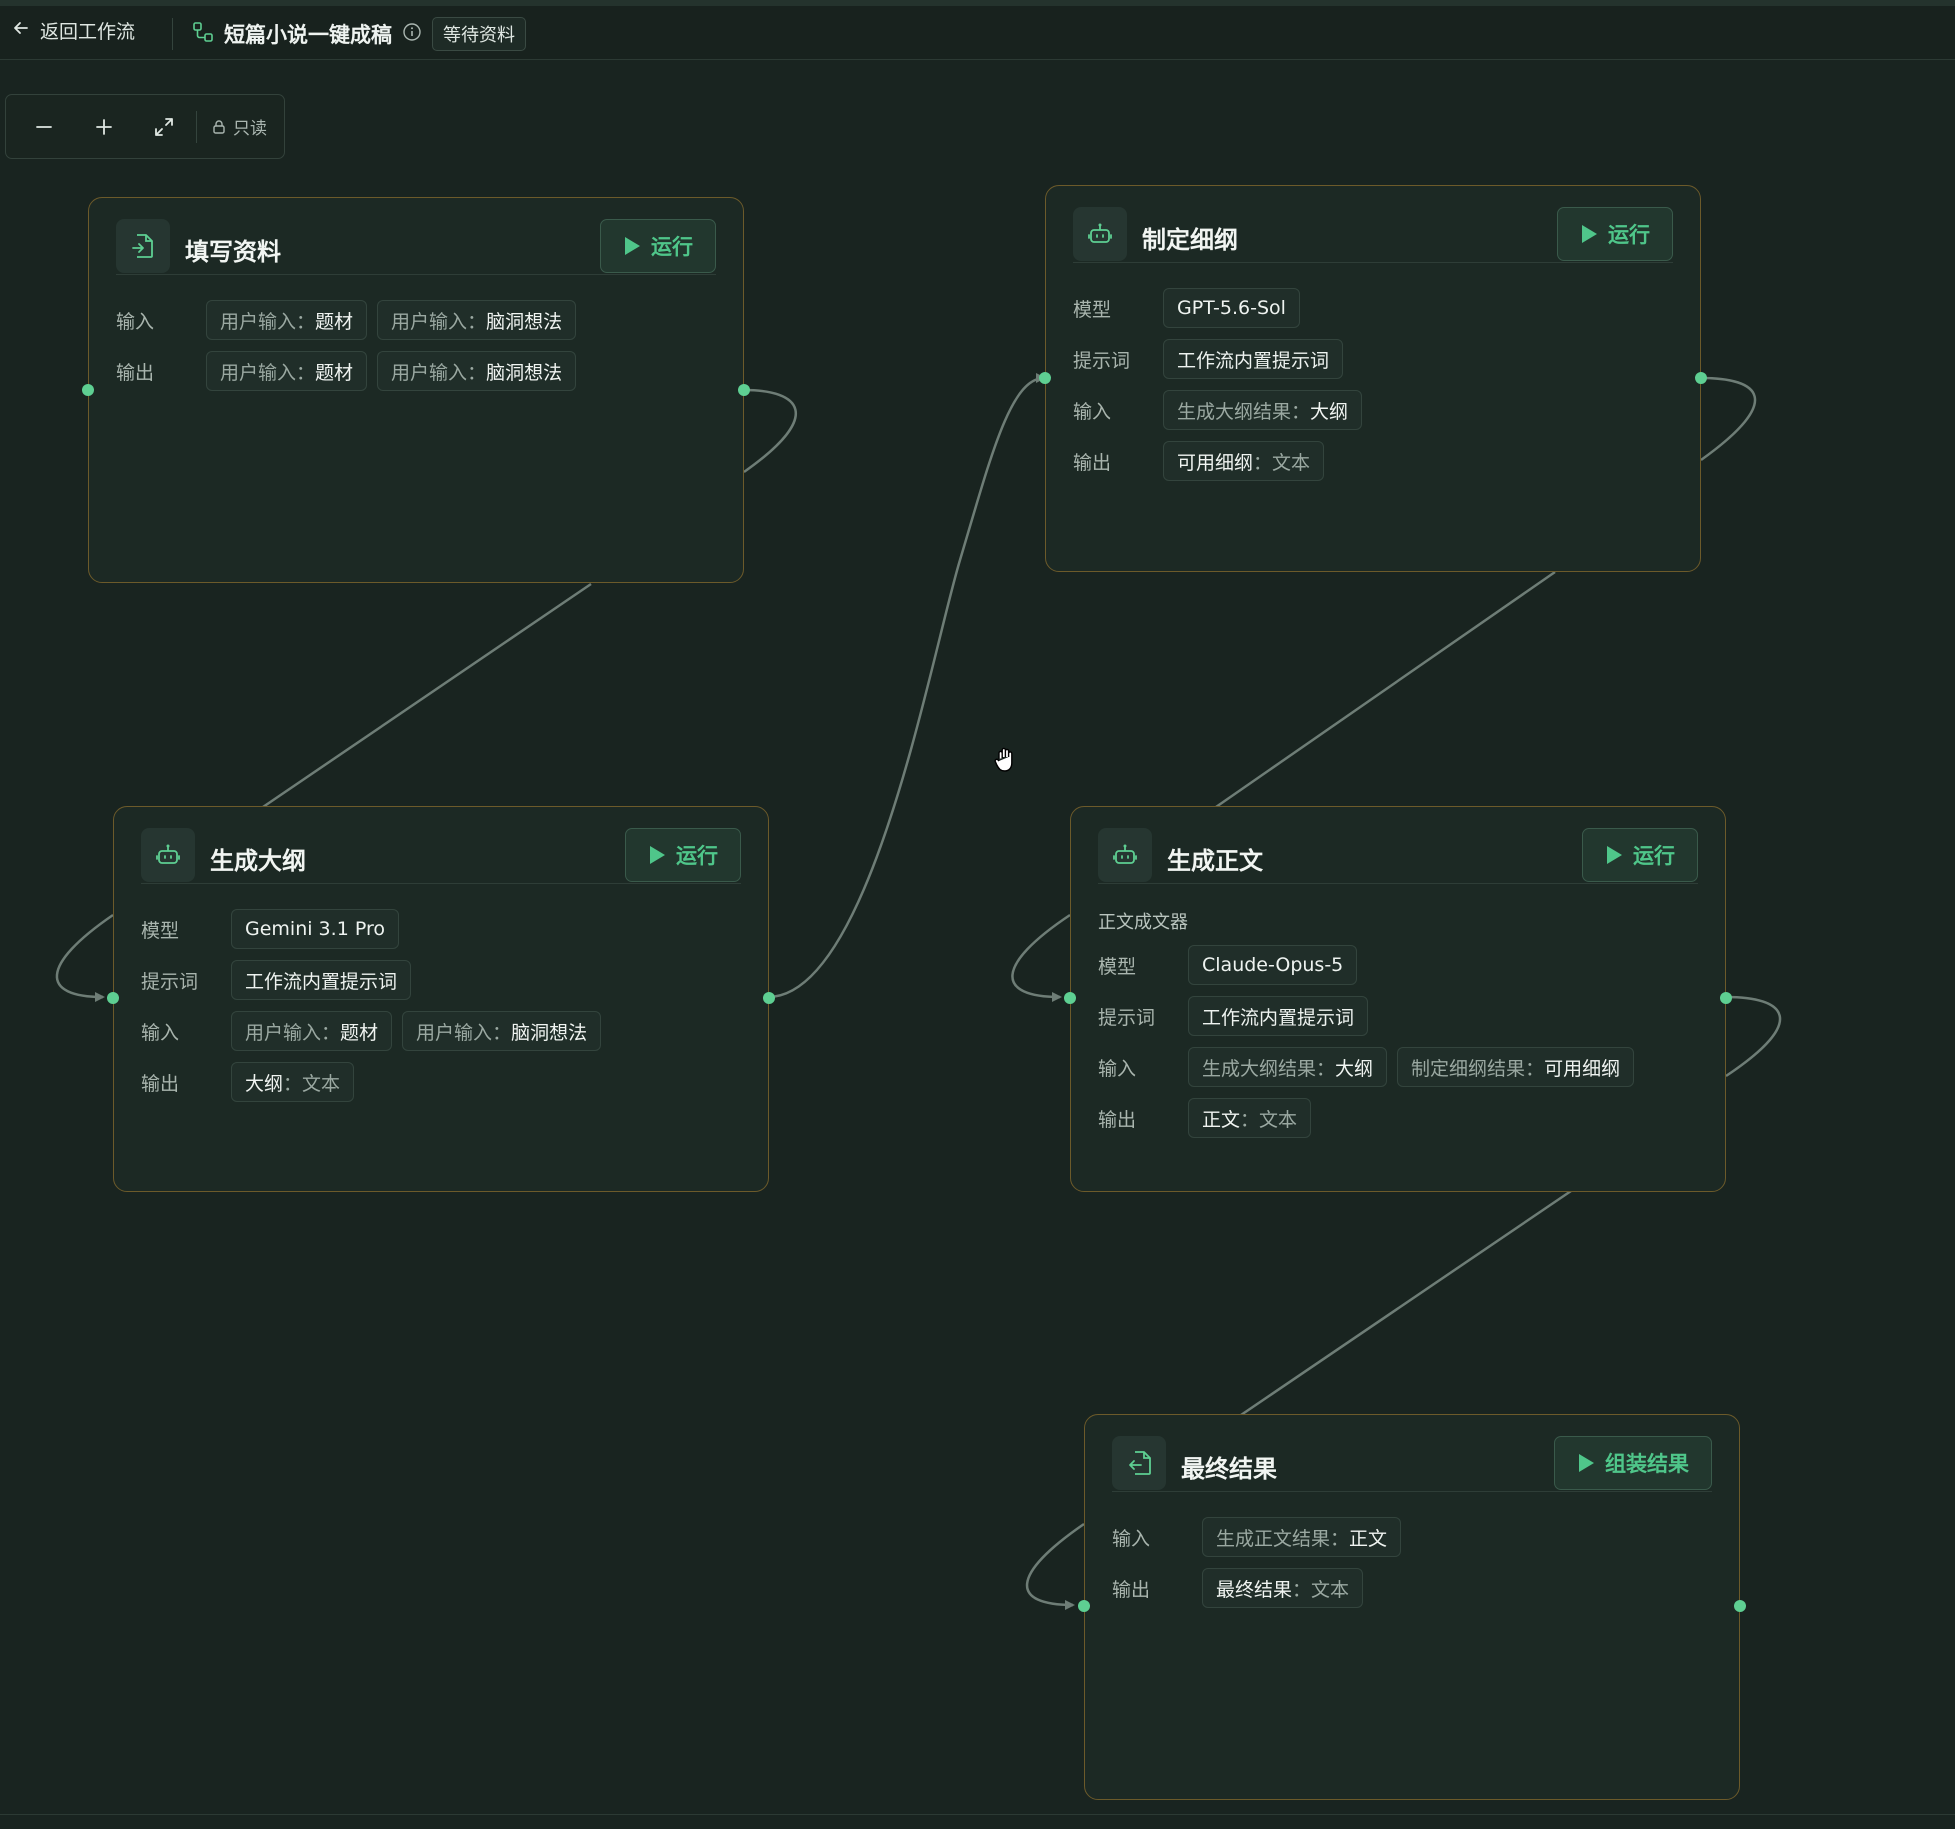 The height and width of the screenshot is (1829, 1955). What do you see at coordinates (88, 32) in the screenshot?
I see `back-label: 返回工作流` at bounding box center [88, 32].